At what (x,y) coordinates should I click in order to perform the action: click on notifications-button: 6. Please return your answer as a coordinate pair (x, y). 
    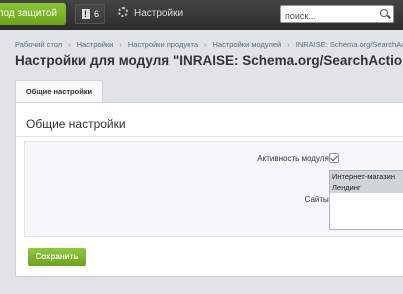
    Looking at the image, I should click on (90, 14).